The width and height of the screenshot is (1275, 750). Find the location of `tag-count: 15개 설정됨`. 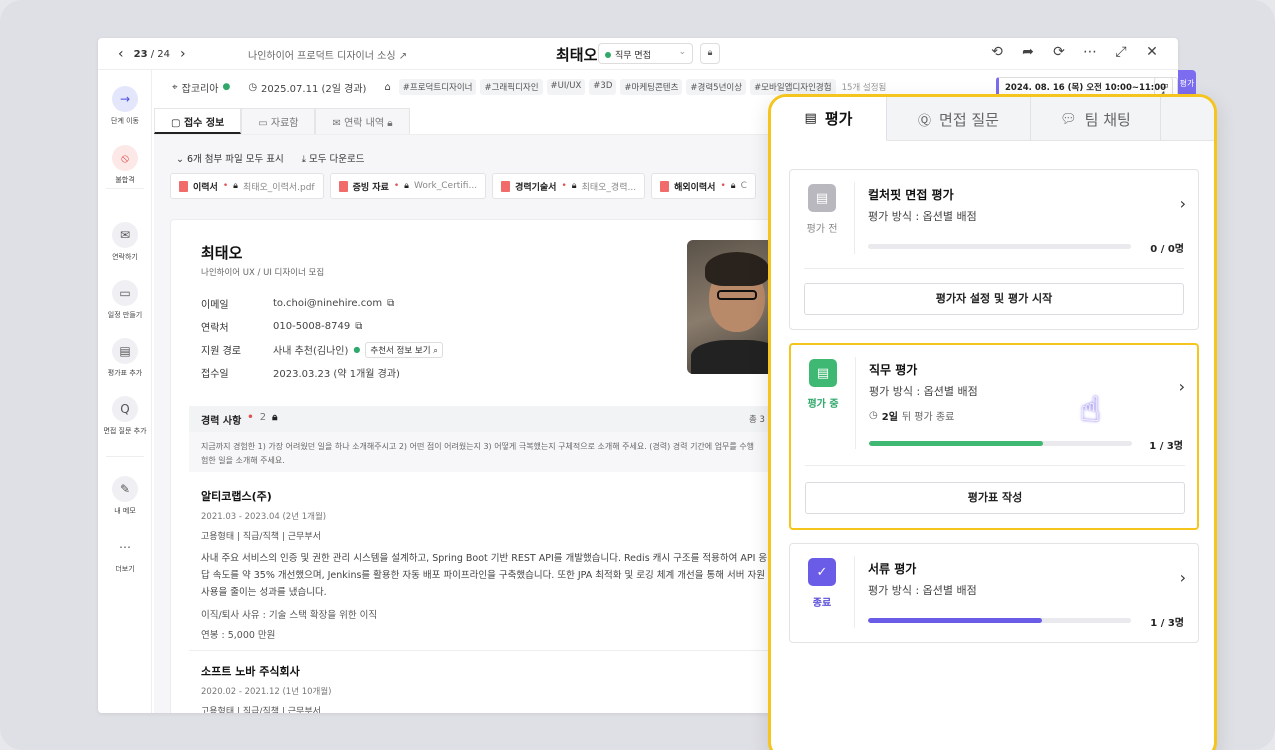

tag-count: 15개 설정됨 is located at coordinates (864, 88).